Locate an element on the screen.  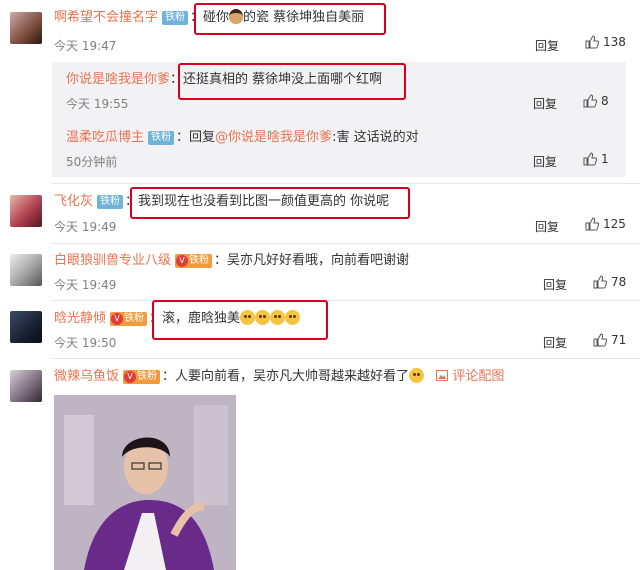
comment-text: 人要向前看，吴亦凡大帅哥越来越好看了 is located at coordinates (292, 376).